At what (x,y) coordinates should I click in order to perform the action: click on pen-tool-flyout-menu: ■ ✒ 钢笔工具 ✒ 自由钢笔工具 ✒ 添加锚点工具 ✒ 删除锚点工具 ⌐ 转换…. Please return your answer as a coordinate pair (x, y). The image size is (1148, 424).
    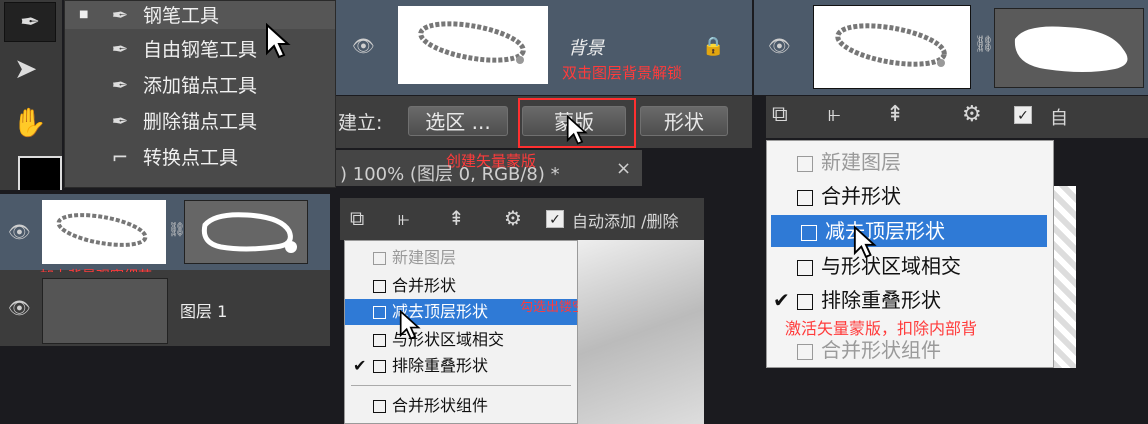
    Looking at the image, I should click on (200, 94).